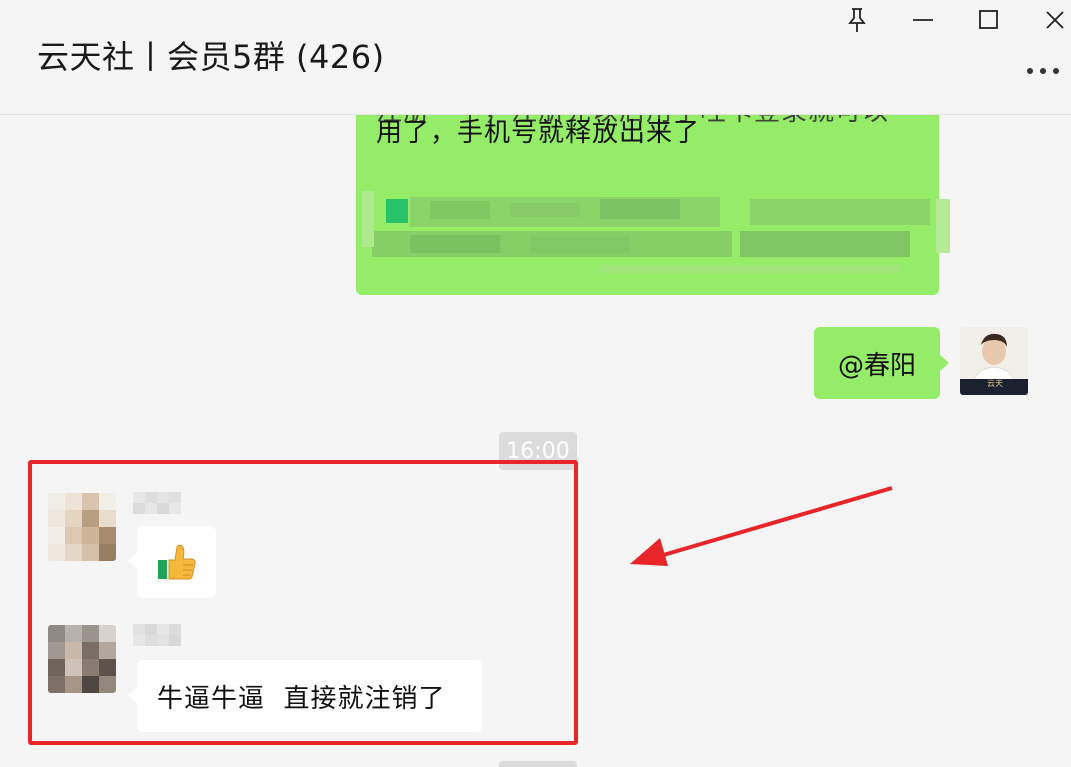 The height and width of the screenshot is (767, 1071). Describe the element at coordinates (1043, 71) in the screenshot. I see `more-icon` at that location.